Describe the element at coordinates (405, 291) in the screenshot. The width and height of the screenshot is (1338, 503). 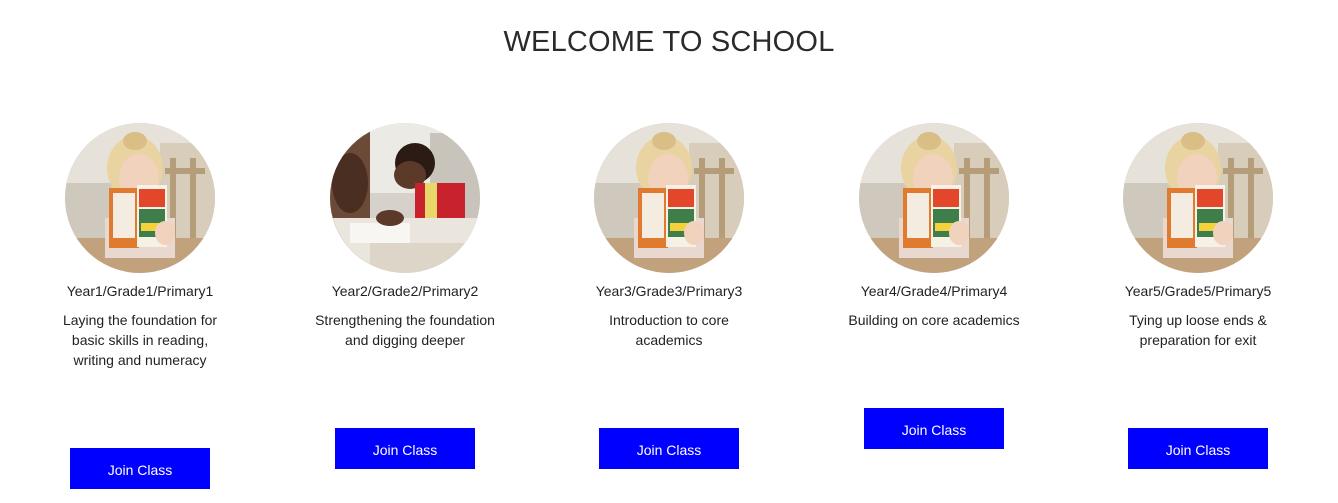
I see `class-title: Year2/Grade2/Primary2` at that location.